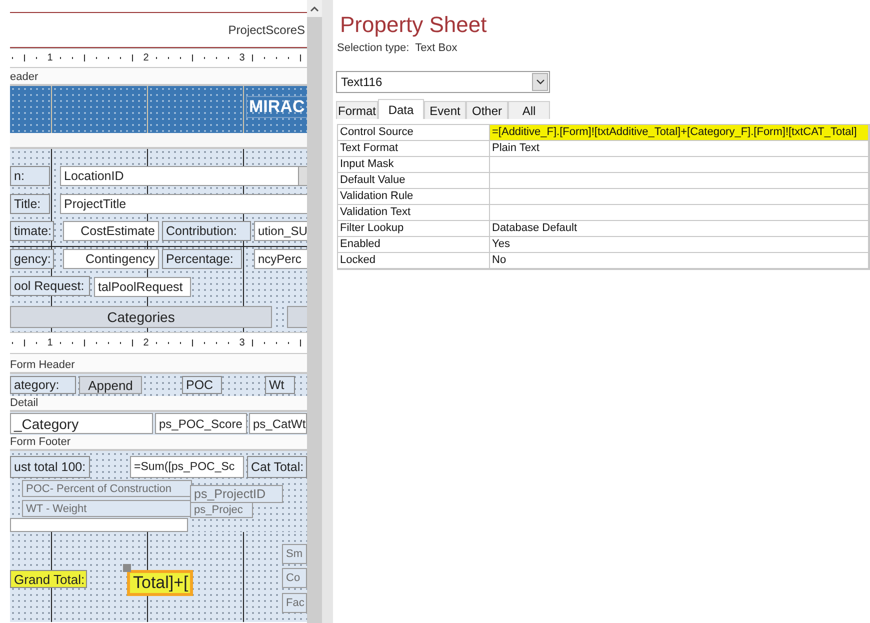 This screenshot has width=870, height=623. Describe the element at coordinates (183, 204) in the screenshot. I see `text-box: ProjectTitle` at that location.